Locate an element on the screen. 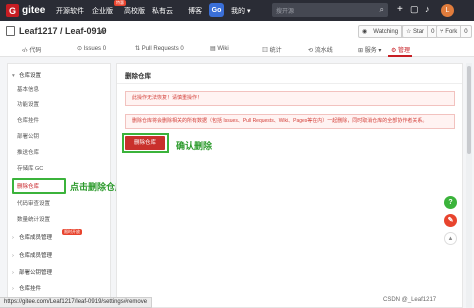 This screenshot has height=308, width=474. sidebar-group-deploy: › 部署公钥管理 is located at coordinates (32, 272).